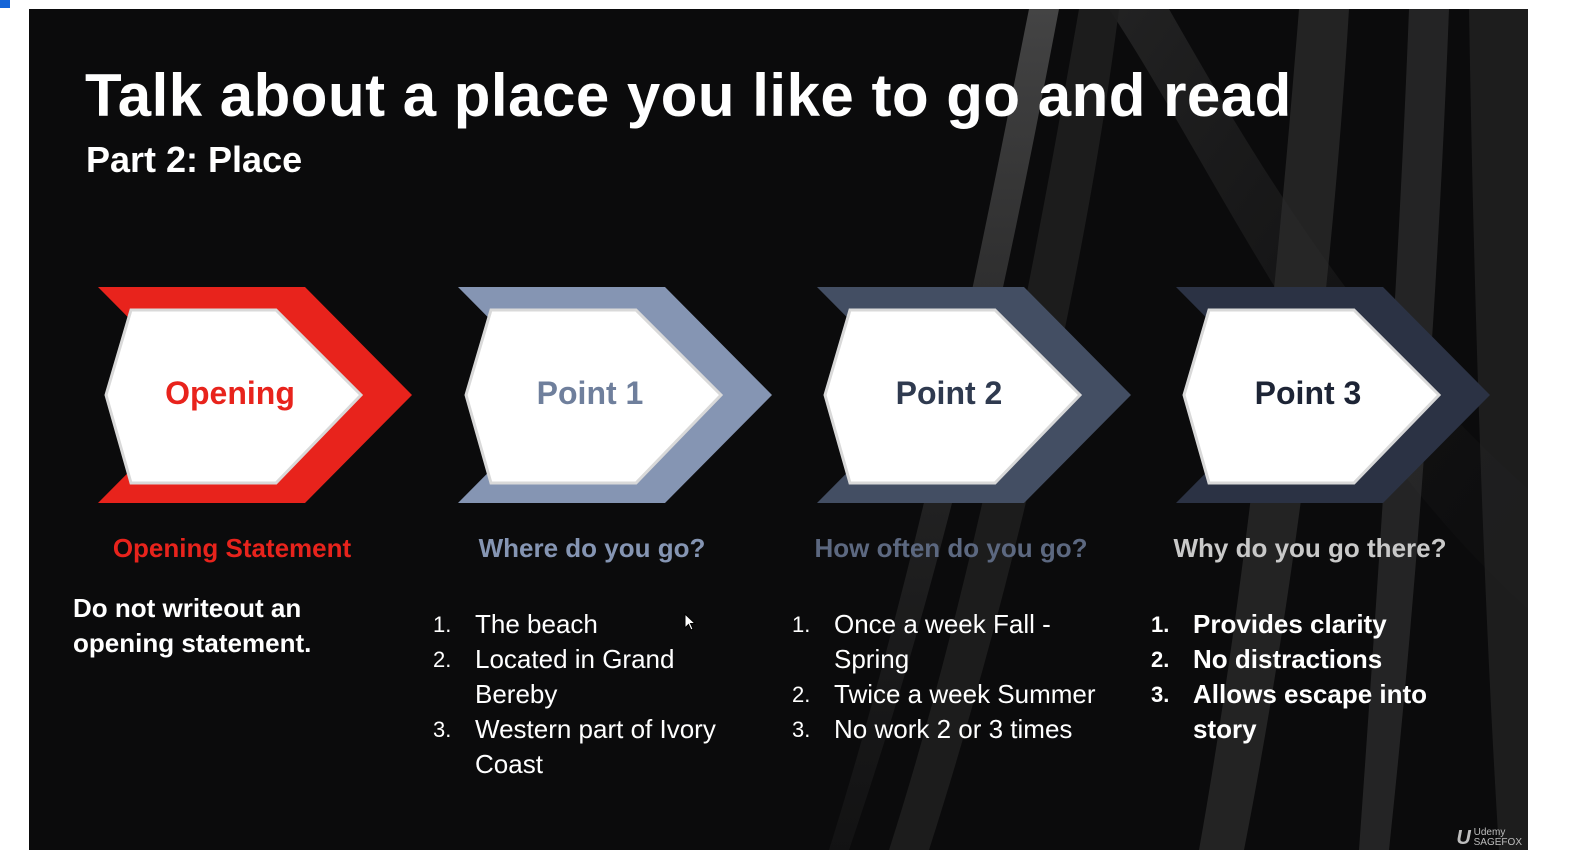 The image size is (1588, 868). I want to click on list-text: Allows escape into story, so click(1310, 711).